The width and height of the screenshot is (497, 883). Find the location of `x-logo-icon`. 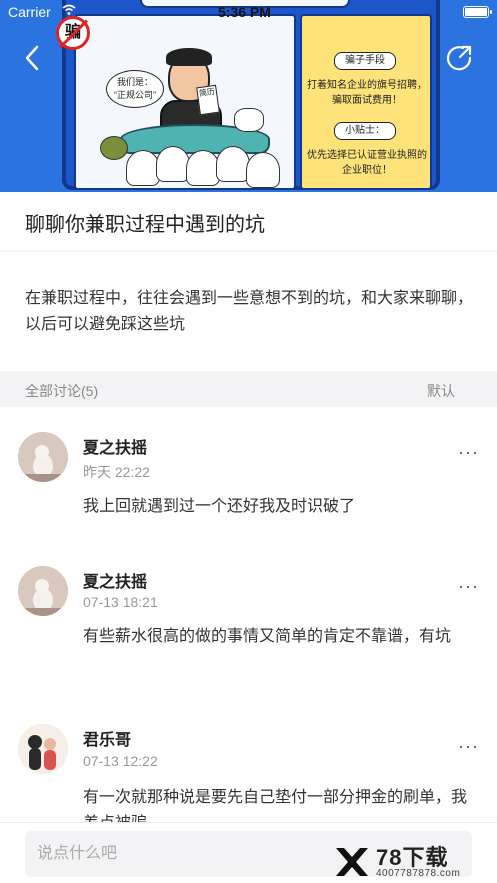

x-logo-icon is located at coordinates (352, 862).